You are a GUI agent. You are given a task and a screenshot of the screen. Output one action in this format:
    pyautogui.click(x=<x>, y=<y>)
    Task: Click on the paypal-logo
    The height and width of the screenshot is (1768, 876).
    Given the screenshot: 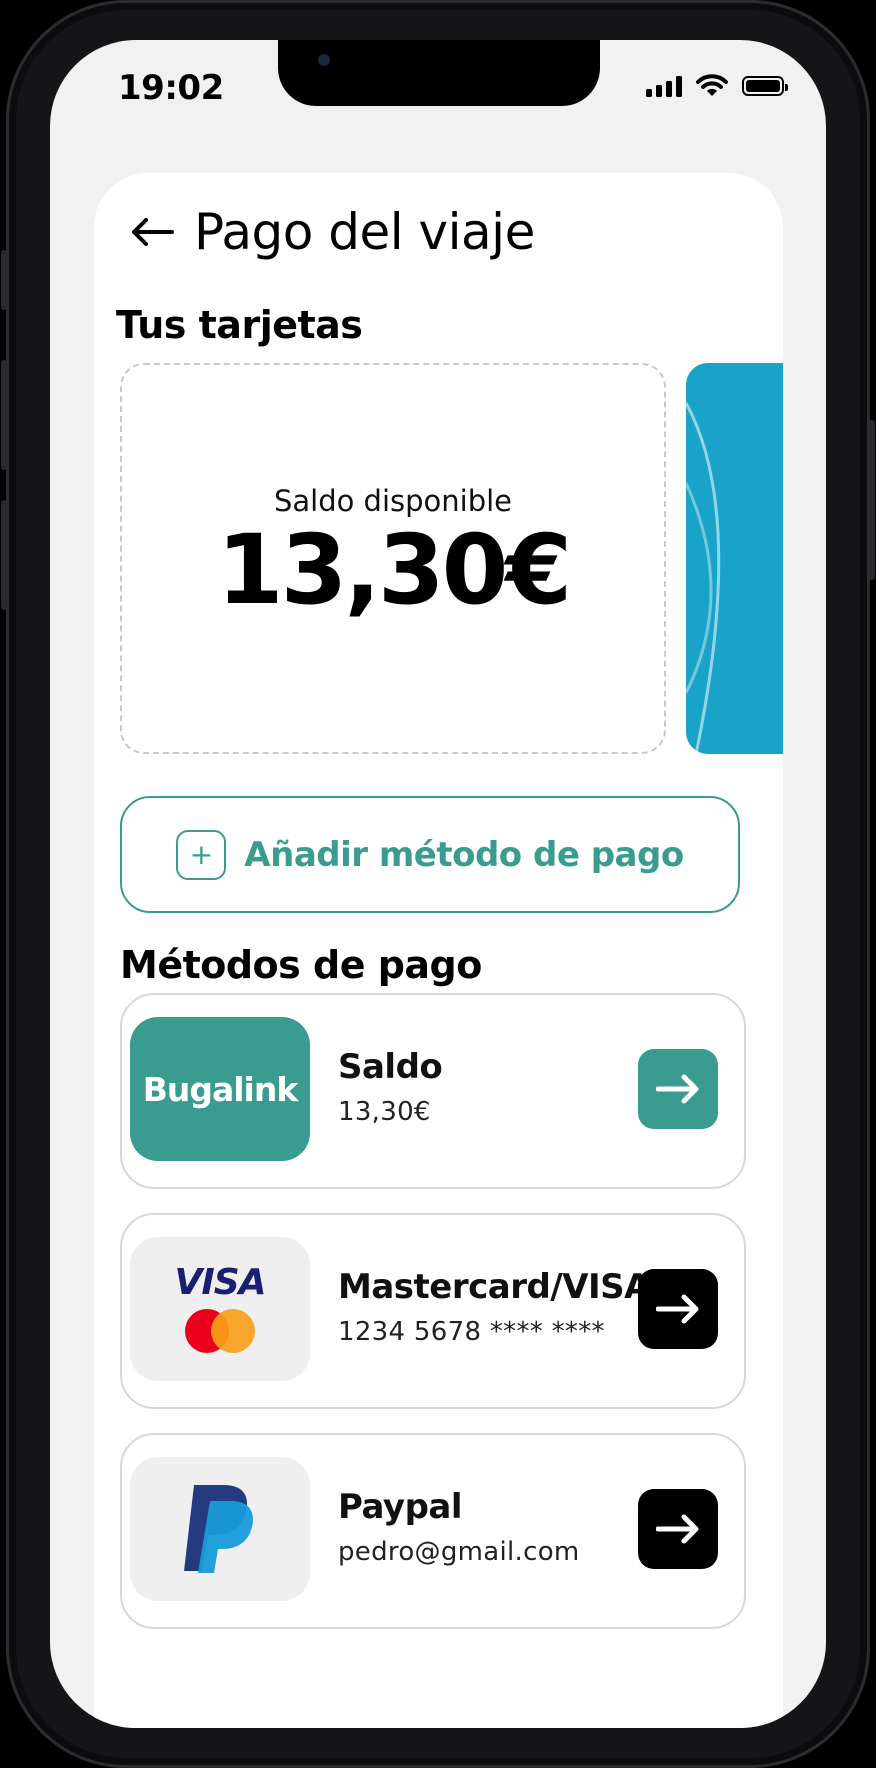 What is the action you would take?
    pyautogui.click(x=220, y=1529)
    